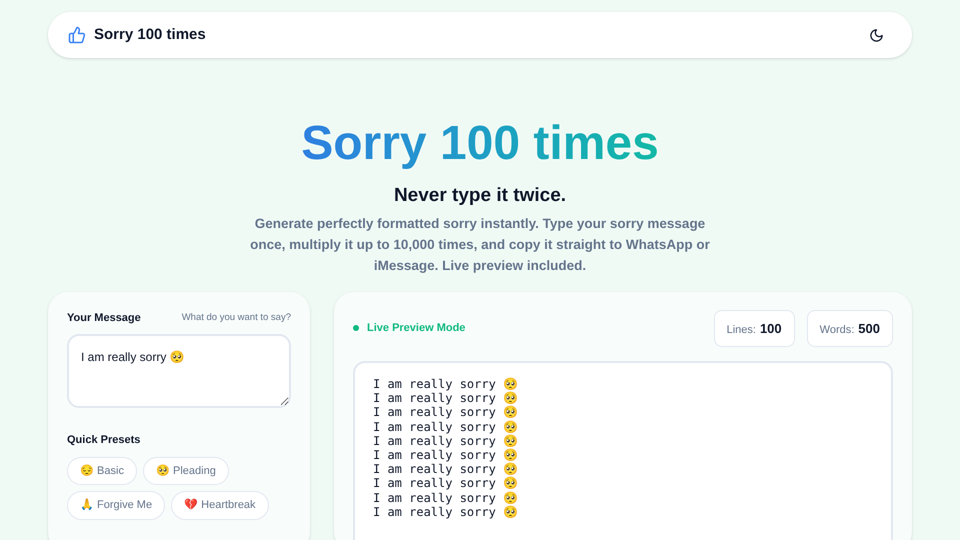 This screenshot has width=960, height=540. I want to click on message-label: Your Message, so click(104, 318).